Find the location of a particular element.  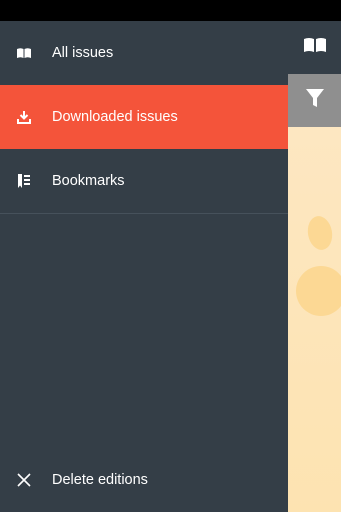

menu-item-all-issues: All issues is located at coordinates (144, 53).